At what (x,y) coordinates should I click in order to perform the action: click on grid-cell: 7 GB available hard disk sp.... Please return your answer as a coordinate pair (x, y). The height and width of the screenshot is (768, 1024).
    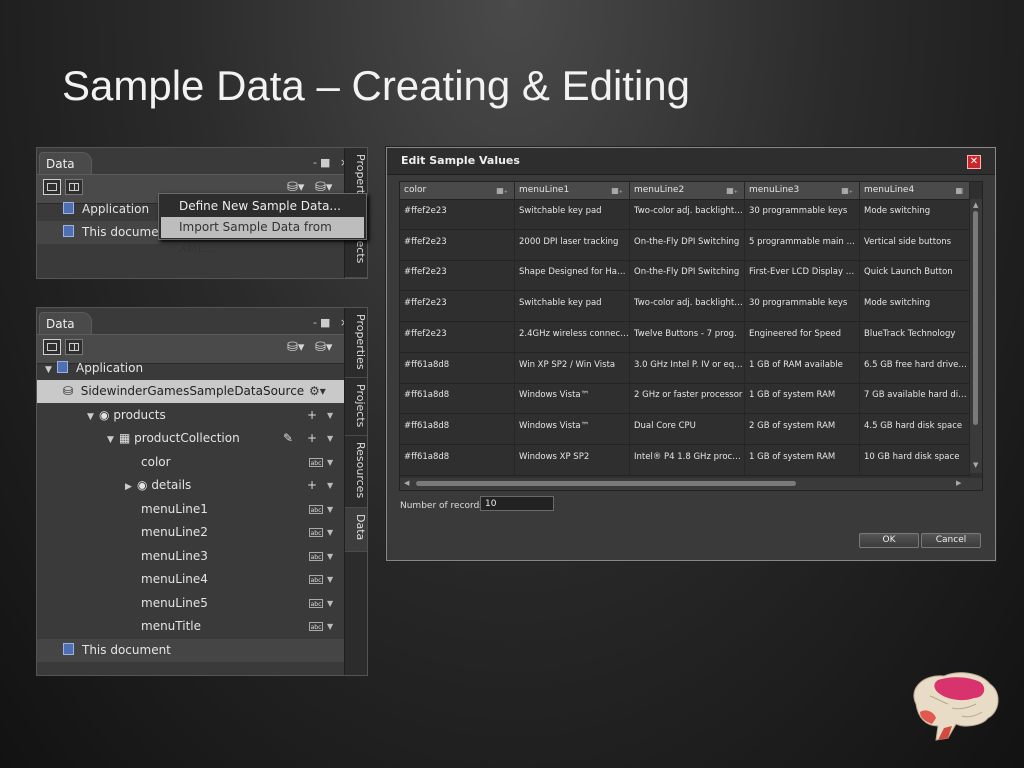
    Looking at the image, I should click on (915, 398).